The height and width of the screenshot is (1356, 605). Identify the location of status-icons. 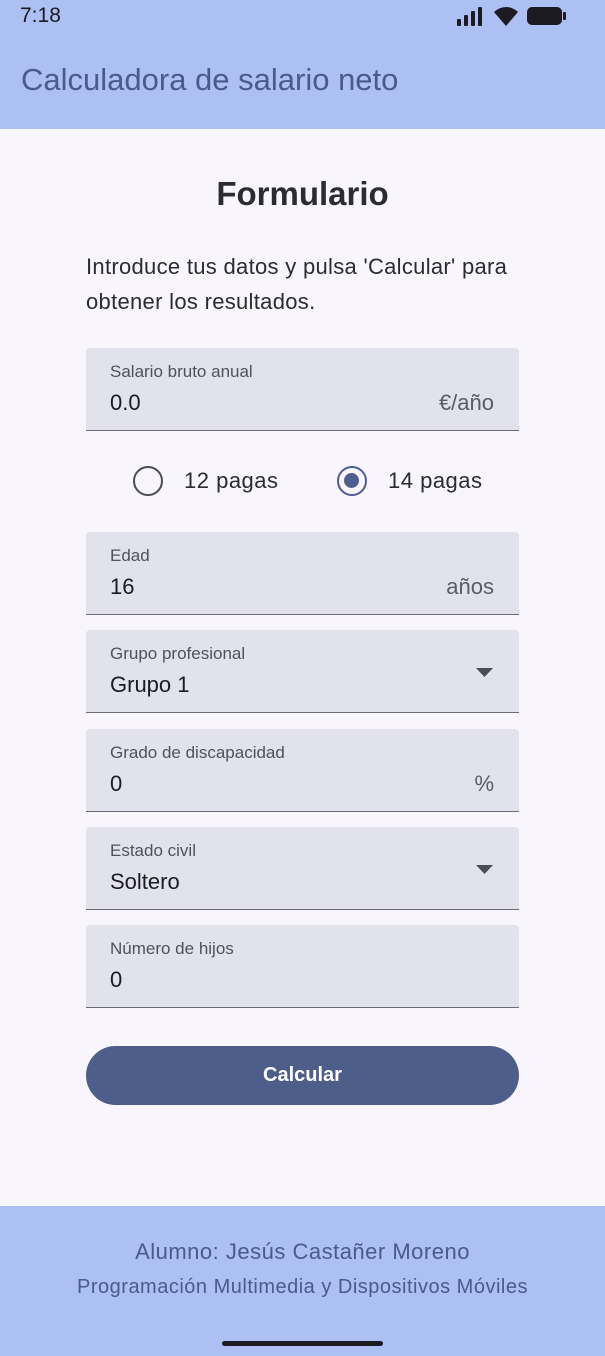
(512, 15).